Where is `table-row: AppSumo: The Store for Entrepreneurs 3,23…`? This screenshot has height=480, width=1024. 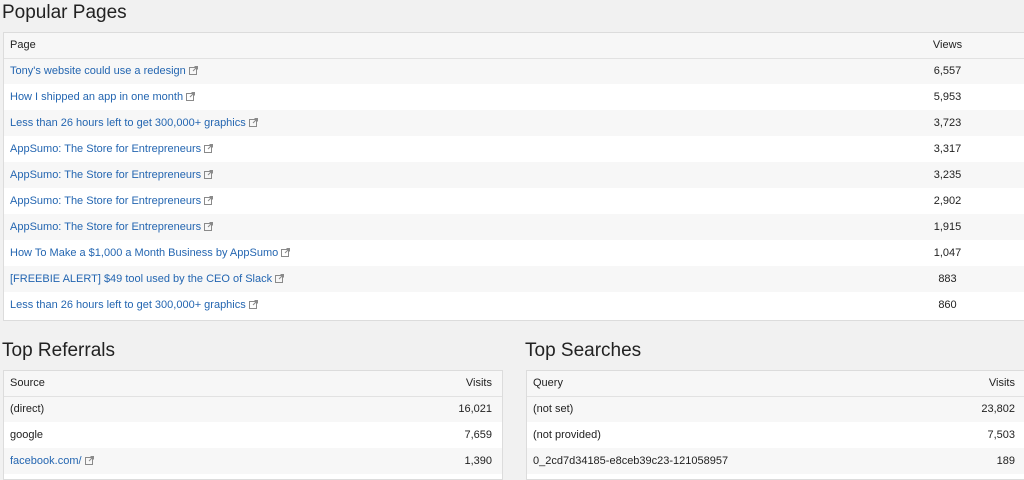
table-row: AppSumo: The Store for Entrepreneurs 3,23… is located at coordinates (514, 175).